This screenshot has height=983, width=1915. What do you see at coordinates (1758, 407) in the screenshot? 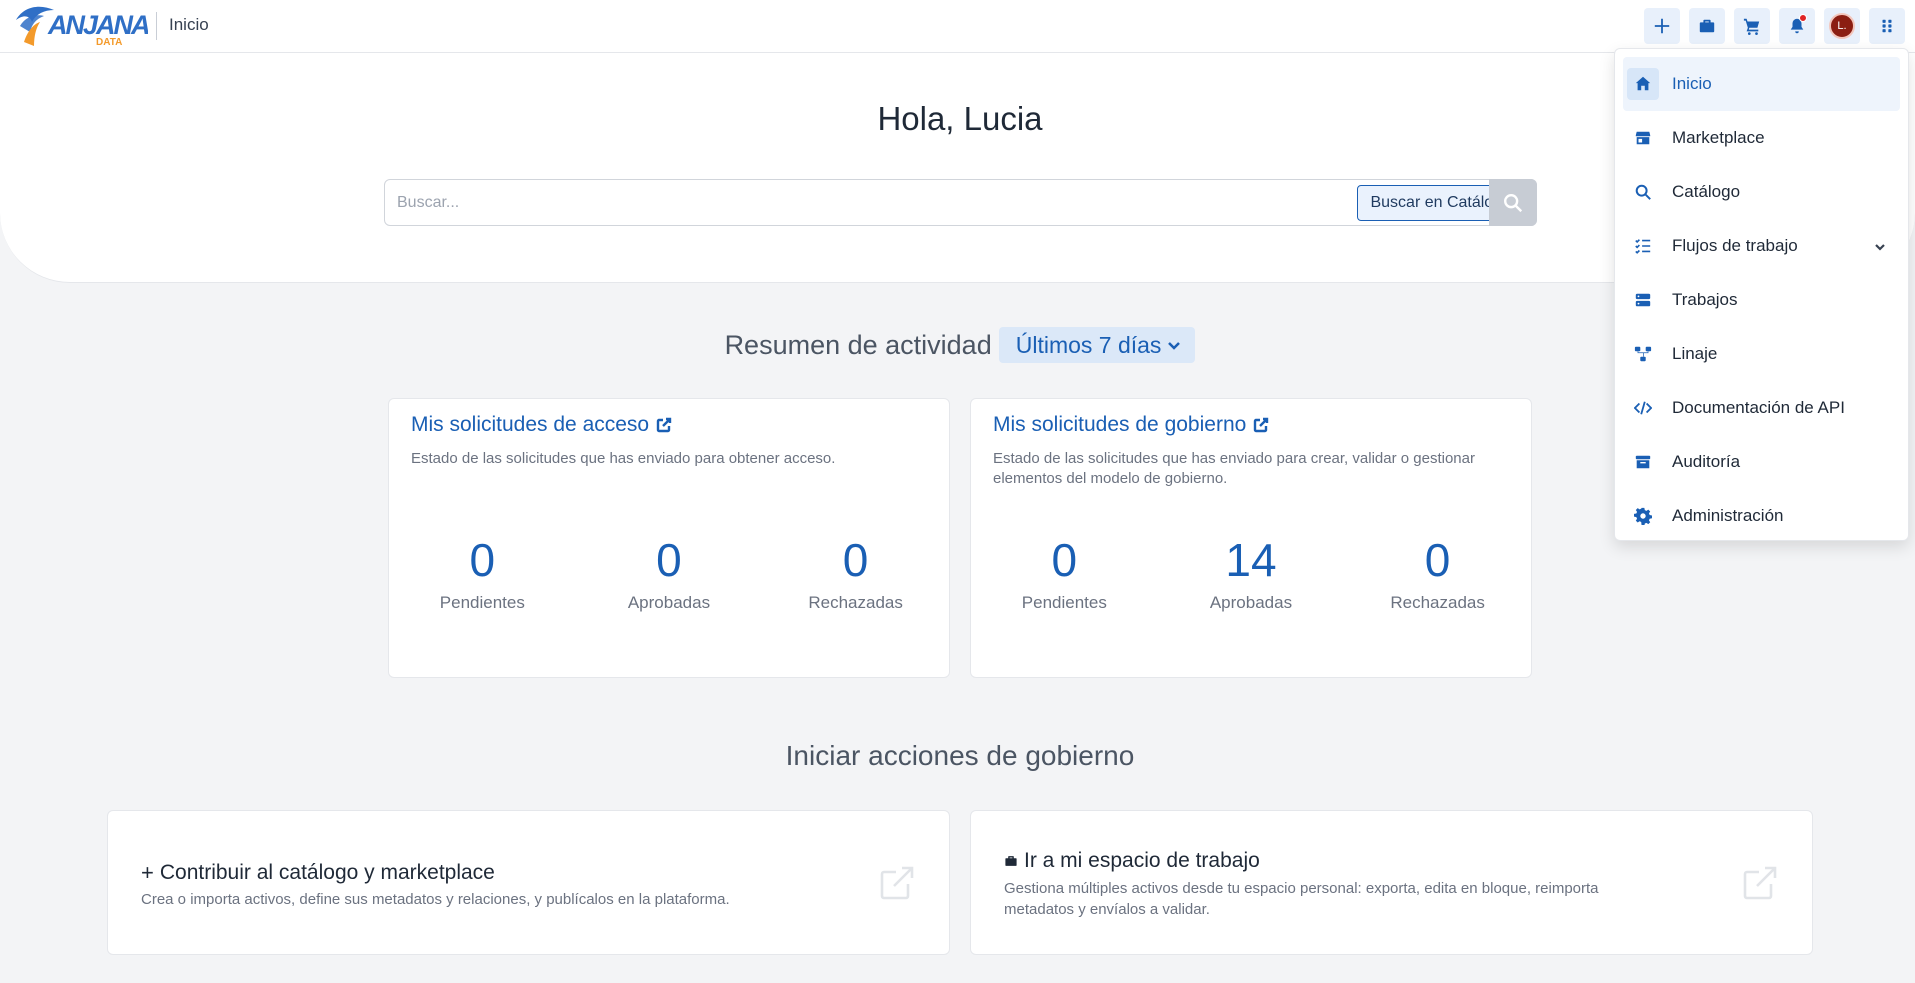
I see `menu-label: Documentación de API` at bounding box center [1758, 407].